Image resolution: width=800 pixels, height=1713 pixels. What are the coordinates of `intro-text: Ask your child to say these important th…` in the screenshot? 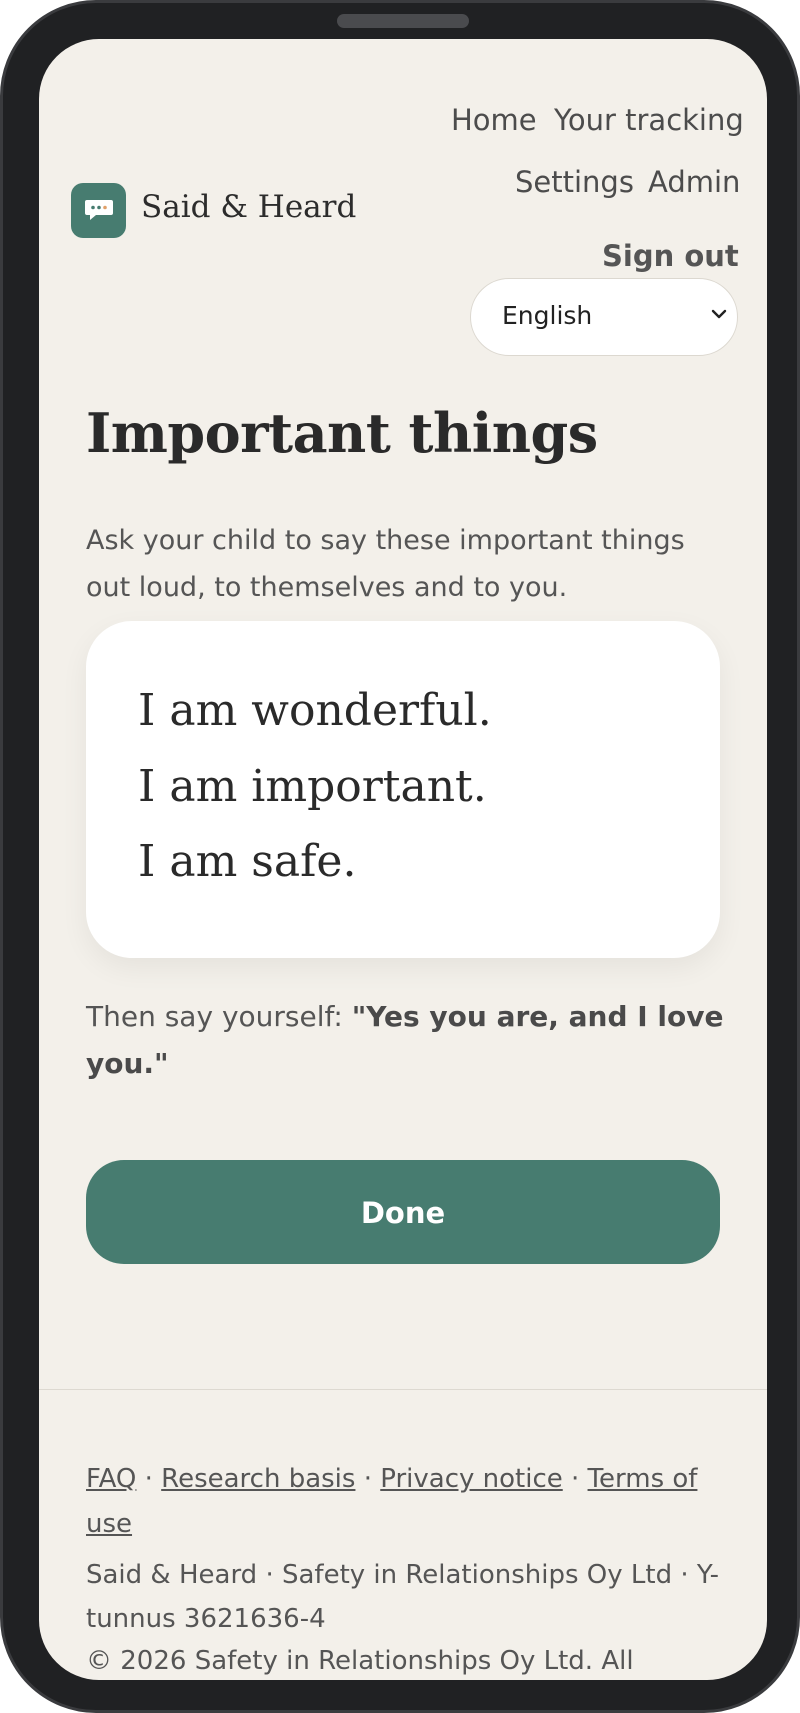 It's located at (385, 564).